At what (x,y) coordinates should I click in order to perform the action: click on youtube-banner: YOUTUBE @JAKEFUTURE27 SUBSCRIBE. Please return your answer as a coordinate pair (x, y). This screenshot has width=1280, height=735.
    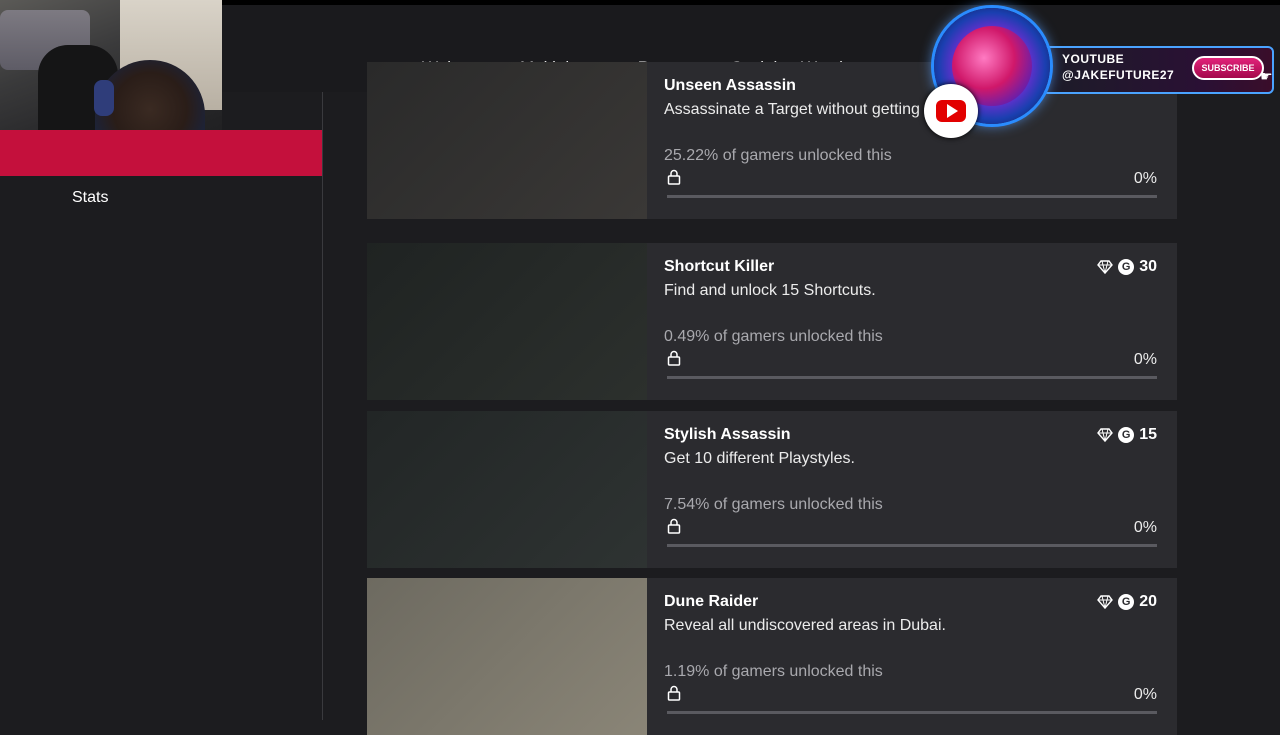
    Looking at the image, I should click on (1158, 70).